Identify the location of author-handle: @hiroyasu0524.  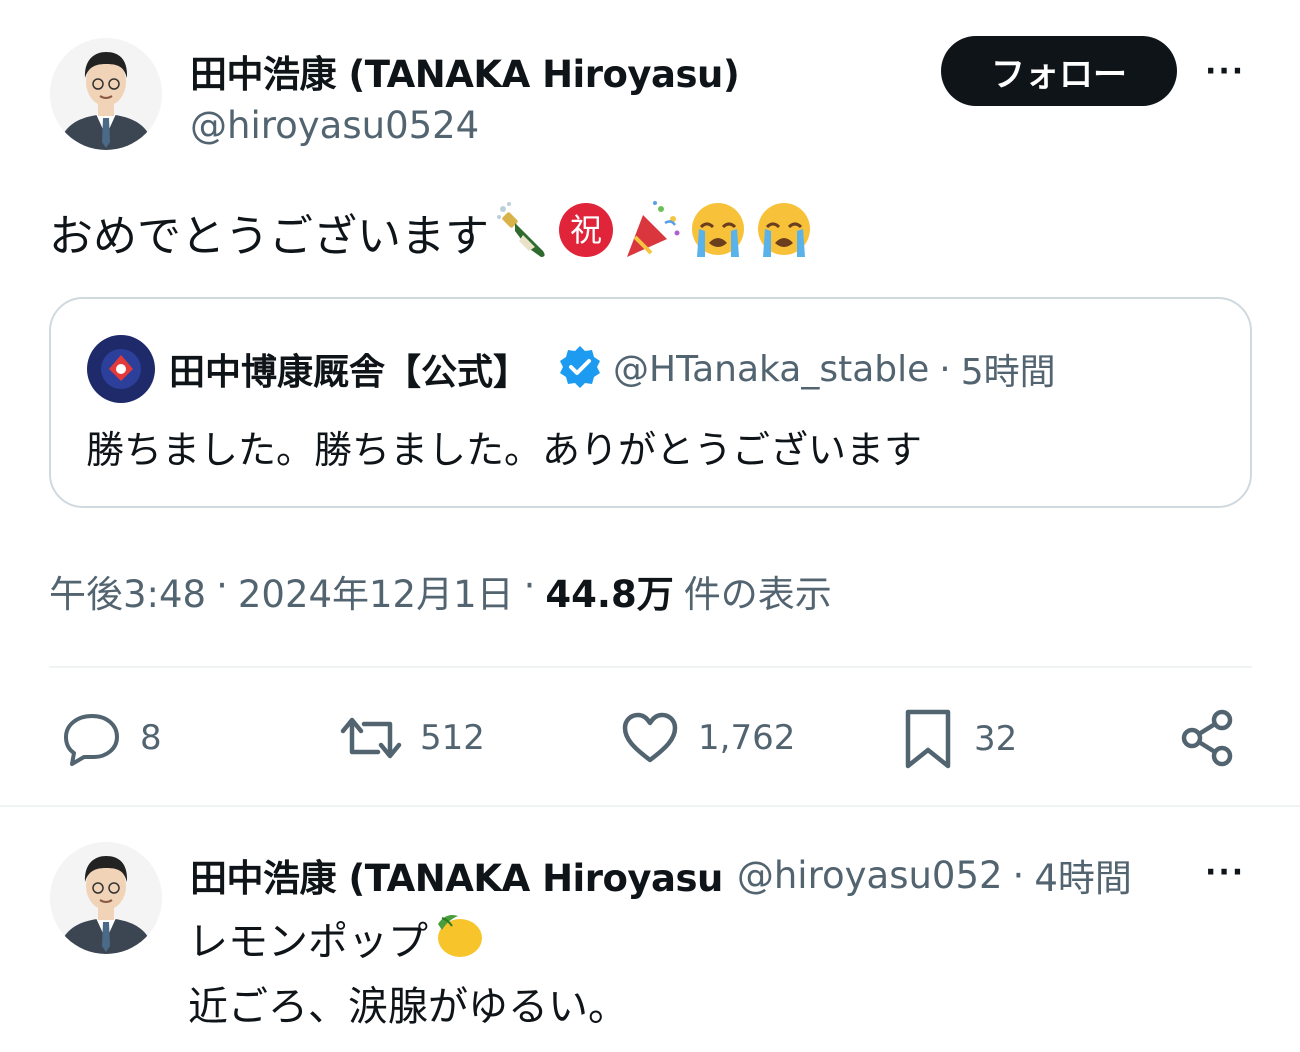
(334, 125).